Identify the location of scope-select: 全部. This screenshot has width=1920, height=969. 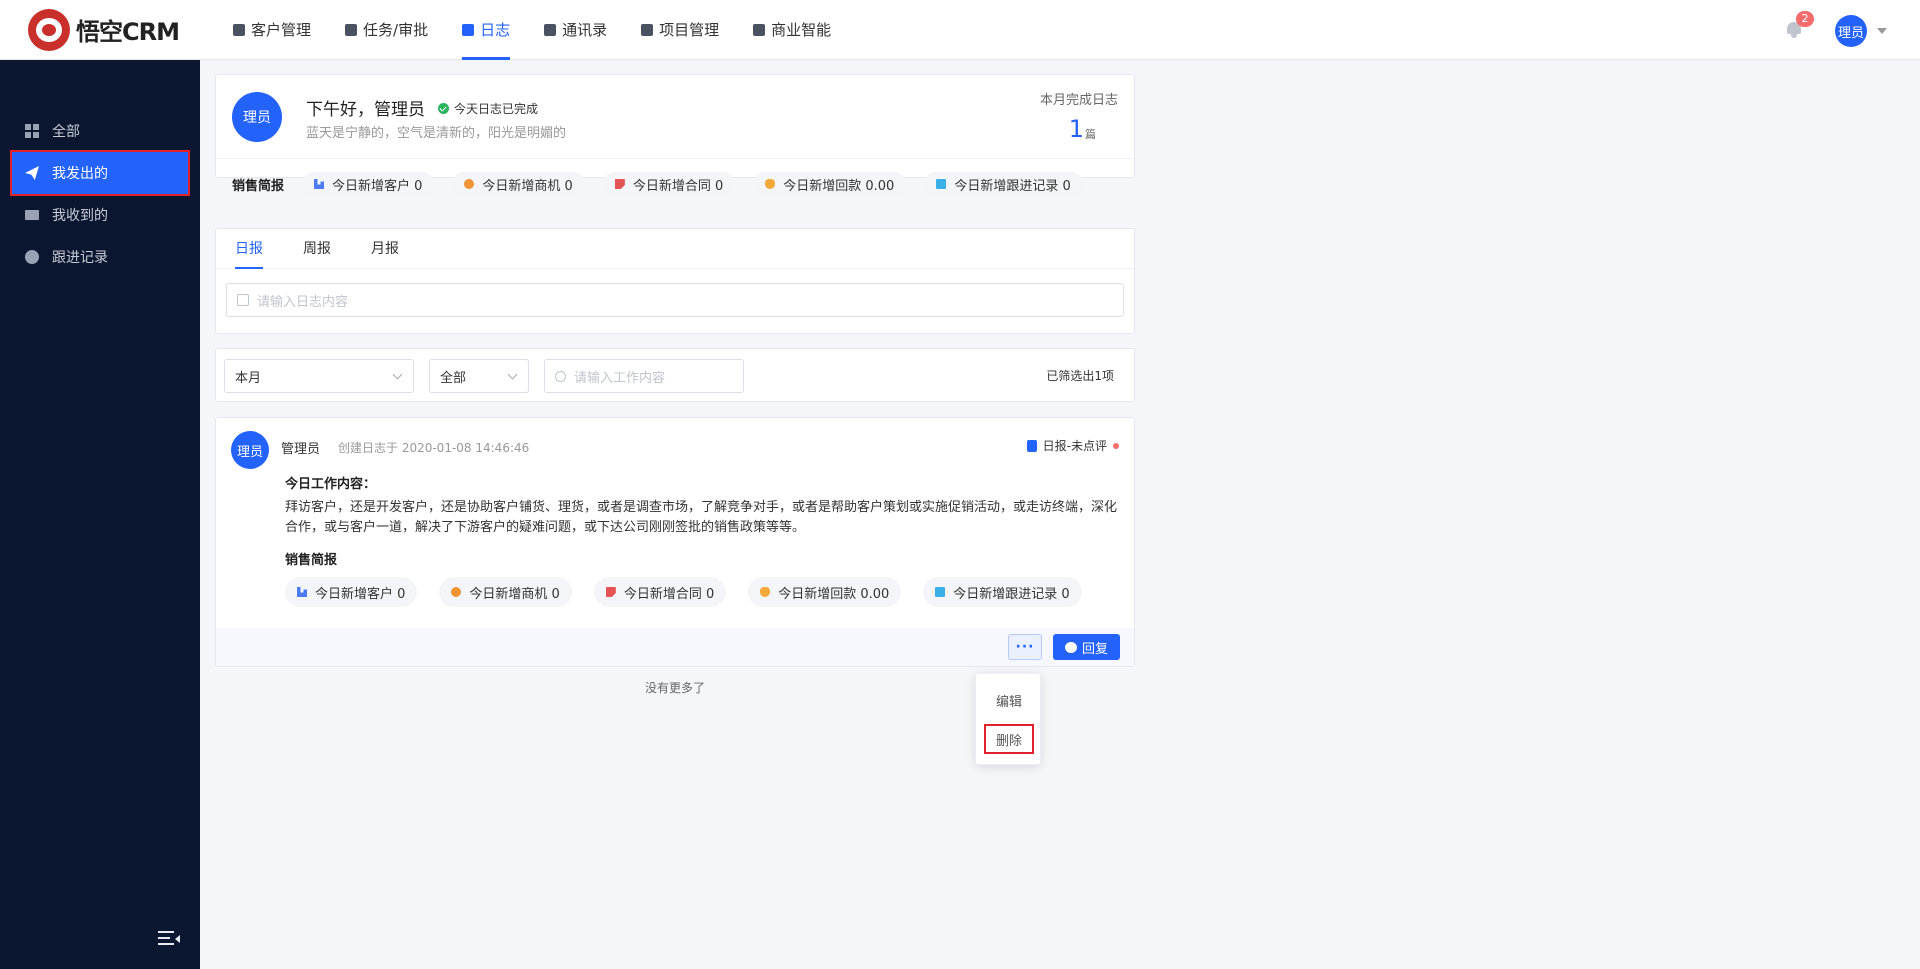
(479, 376).